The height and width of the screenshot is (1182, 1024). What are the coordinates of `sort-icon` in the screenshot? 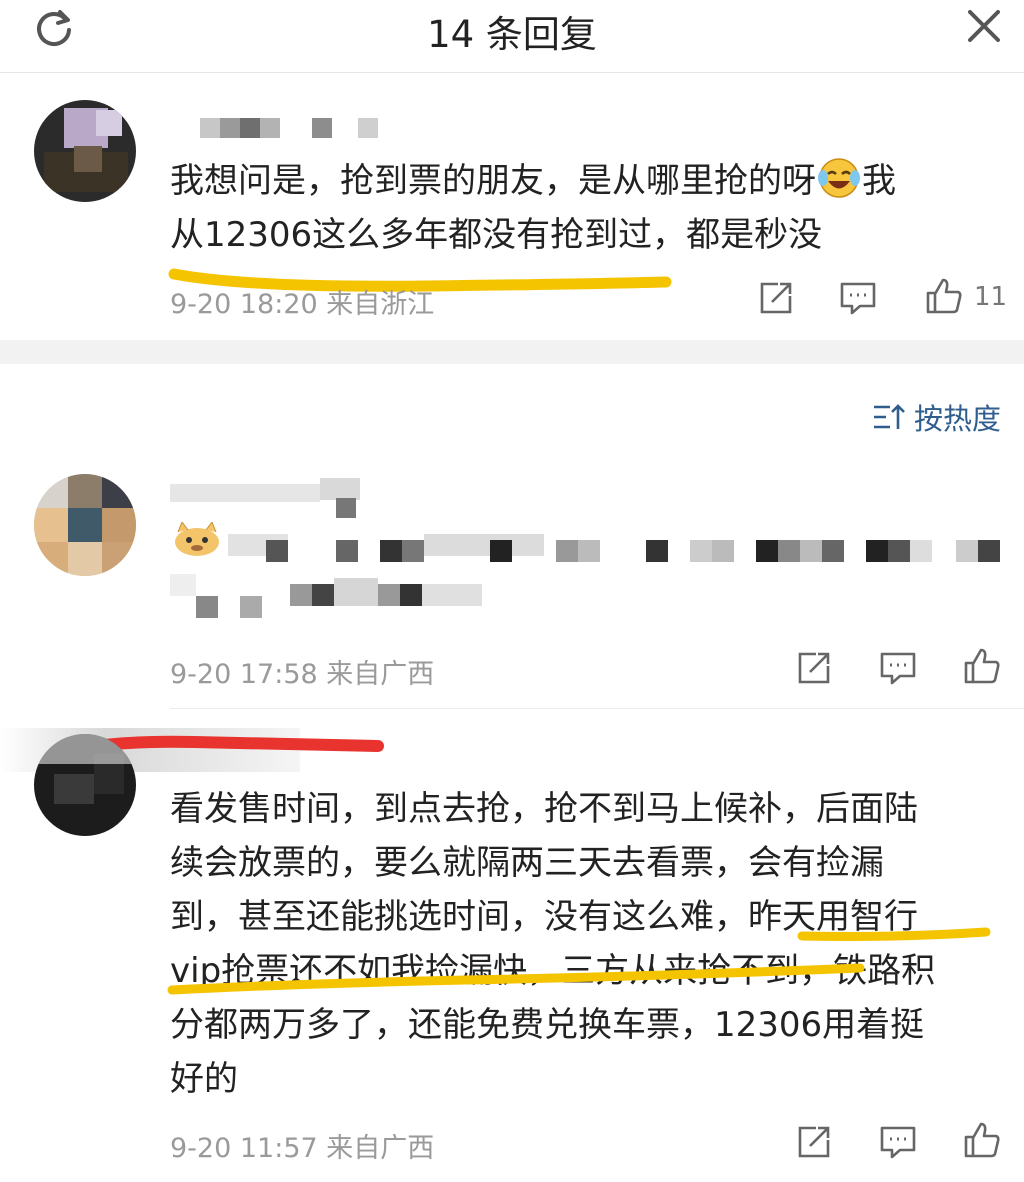 It's located at (889, 416).